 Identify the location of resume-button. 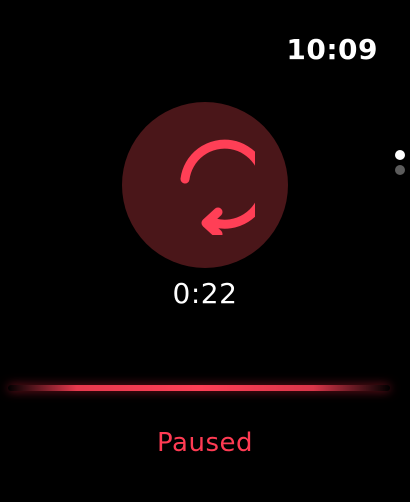
(205, 185).